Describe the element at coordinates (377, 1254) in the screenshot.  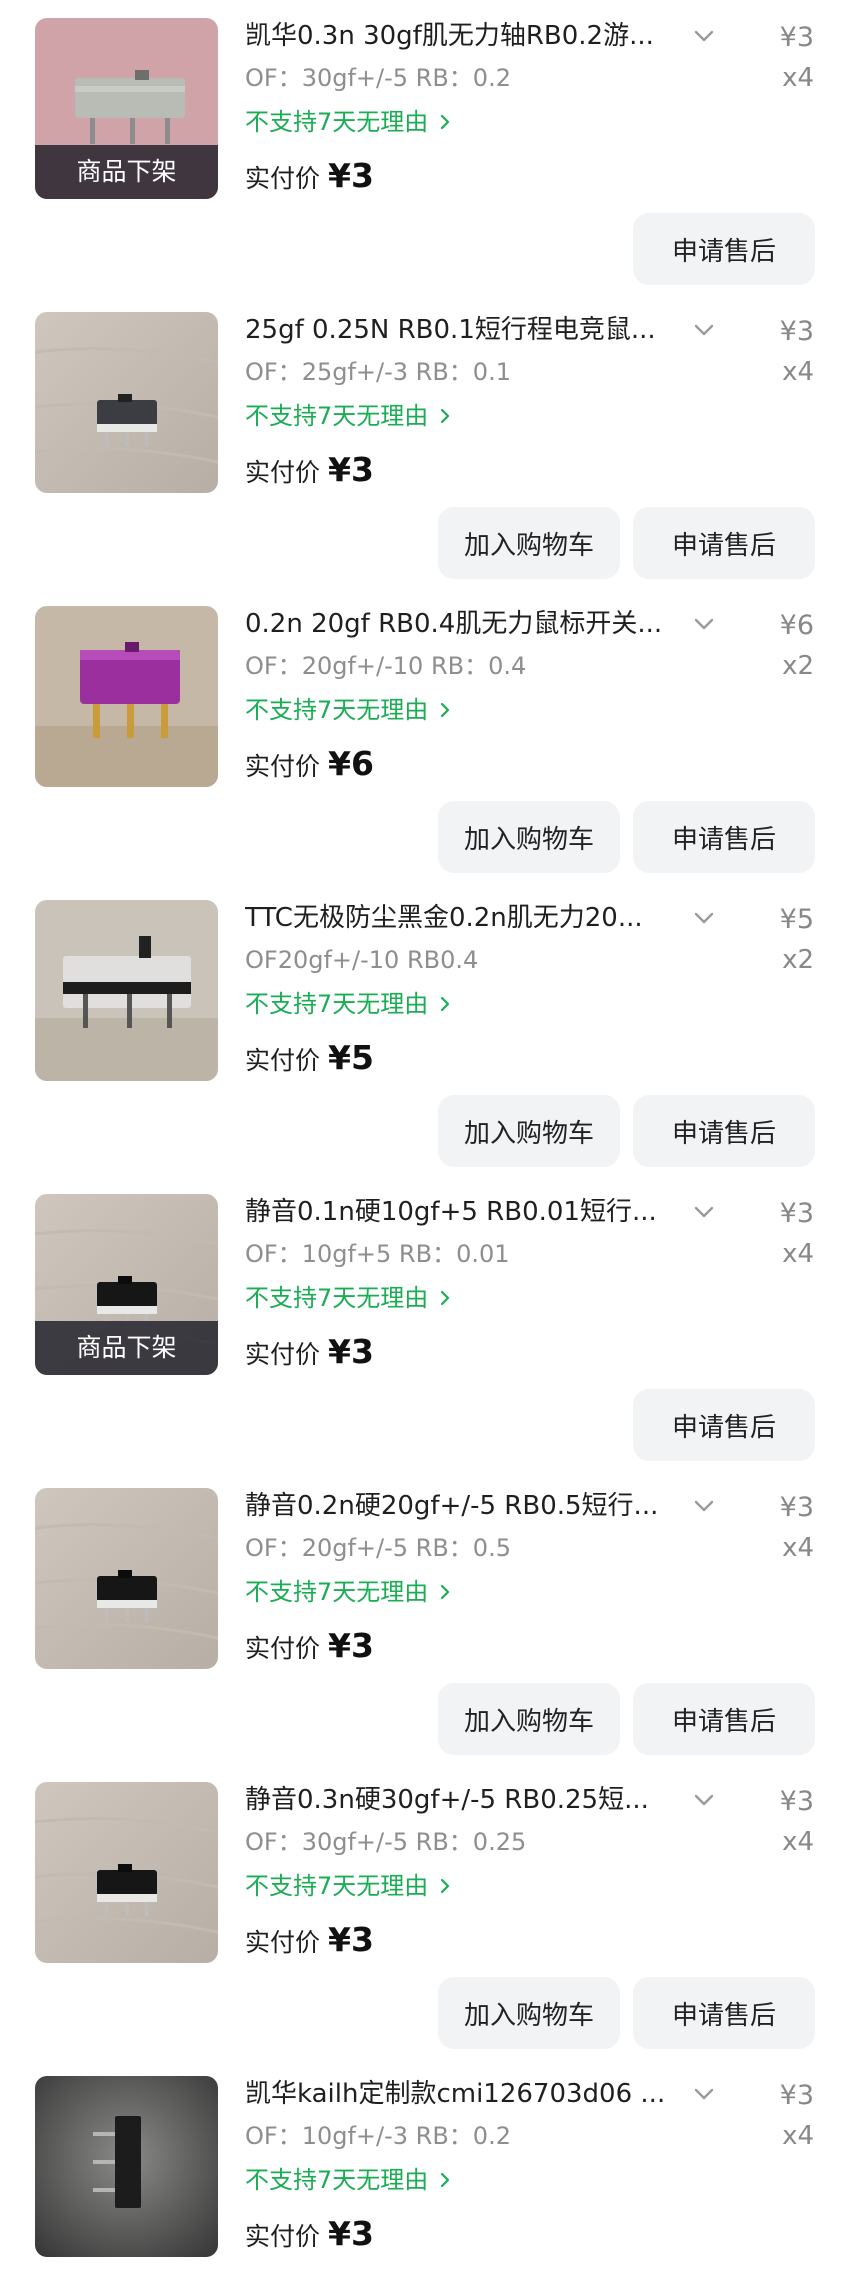
I see `product-spec: OF：10gf+5 RB：0.01` at that location.